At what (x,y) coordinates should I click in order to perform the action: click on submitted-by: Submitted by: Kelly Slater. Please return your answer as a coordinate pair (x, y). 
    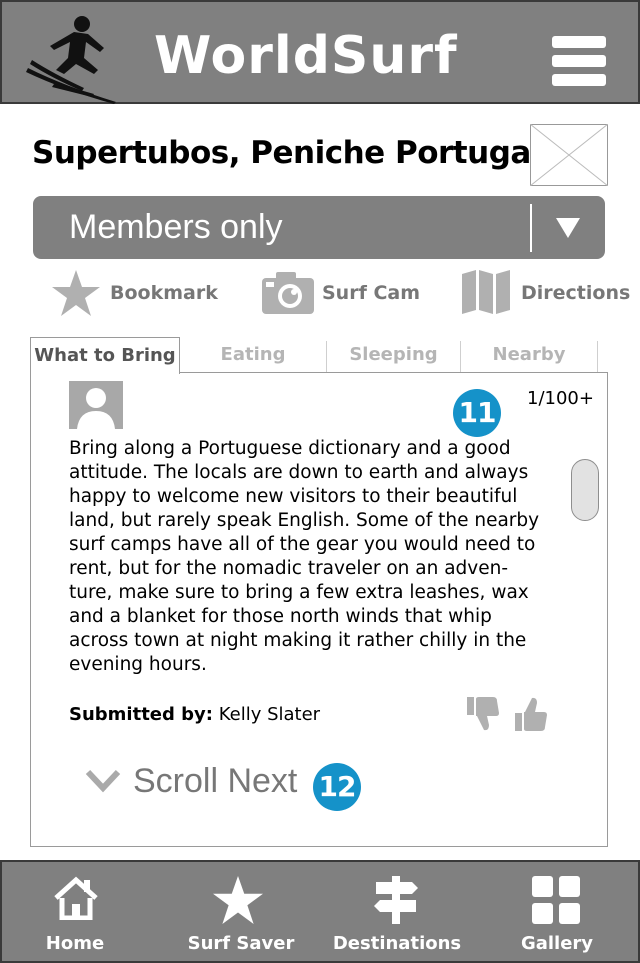
    Looking at the image, I should click on (194, 715).